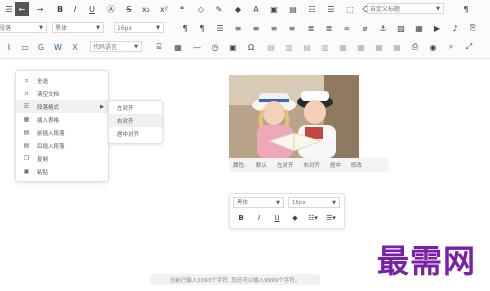  I want to click on preview-icon: ◉, so click(433, 47).